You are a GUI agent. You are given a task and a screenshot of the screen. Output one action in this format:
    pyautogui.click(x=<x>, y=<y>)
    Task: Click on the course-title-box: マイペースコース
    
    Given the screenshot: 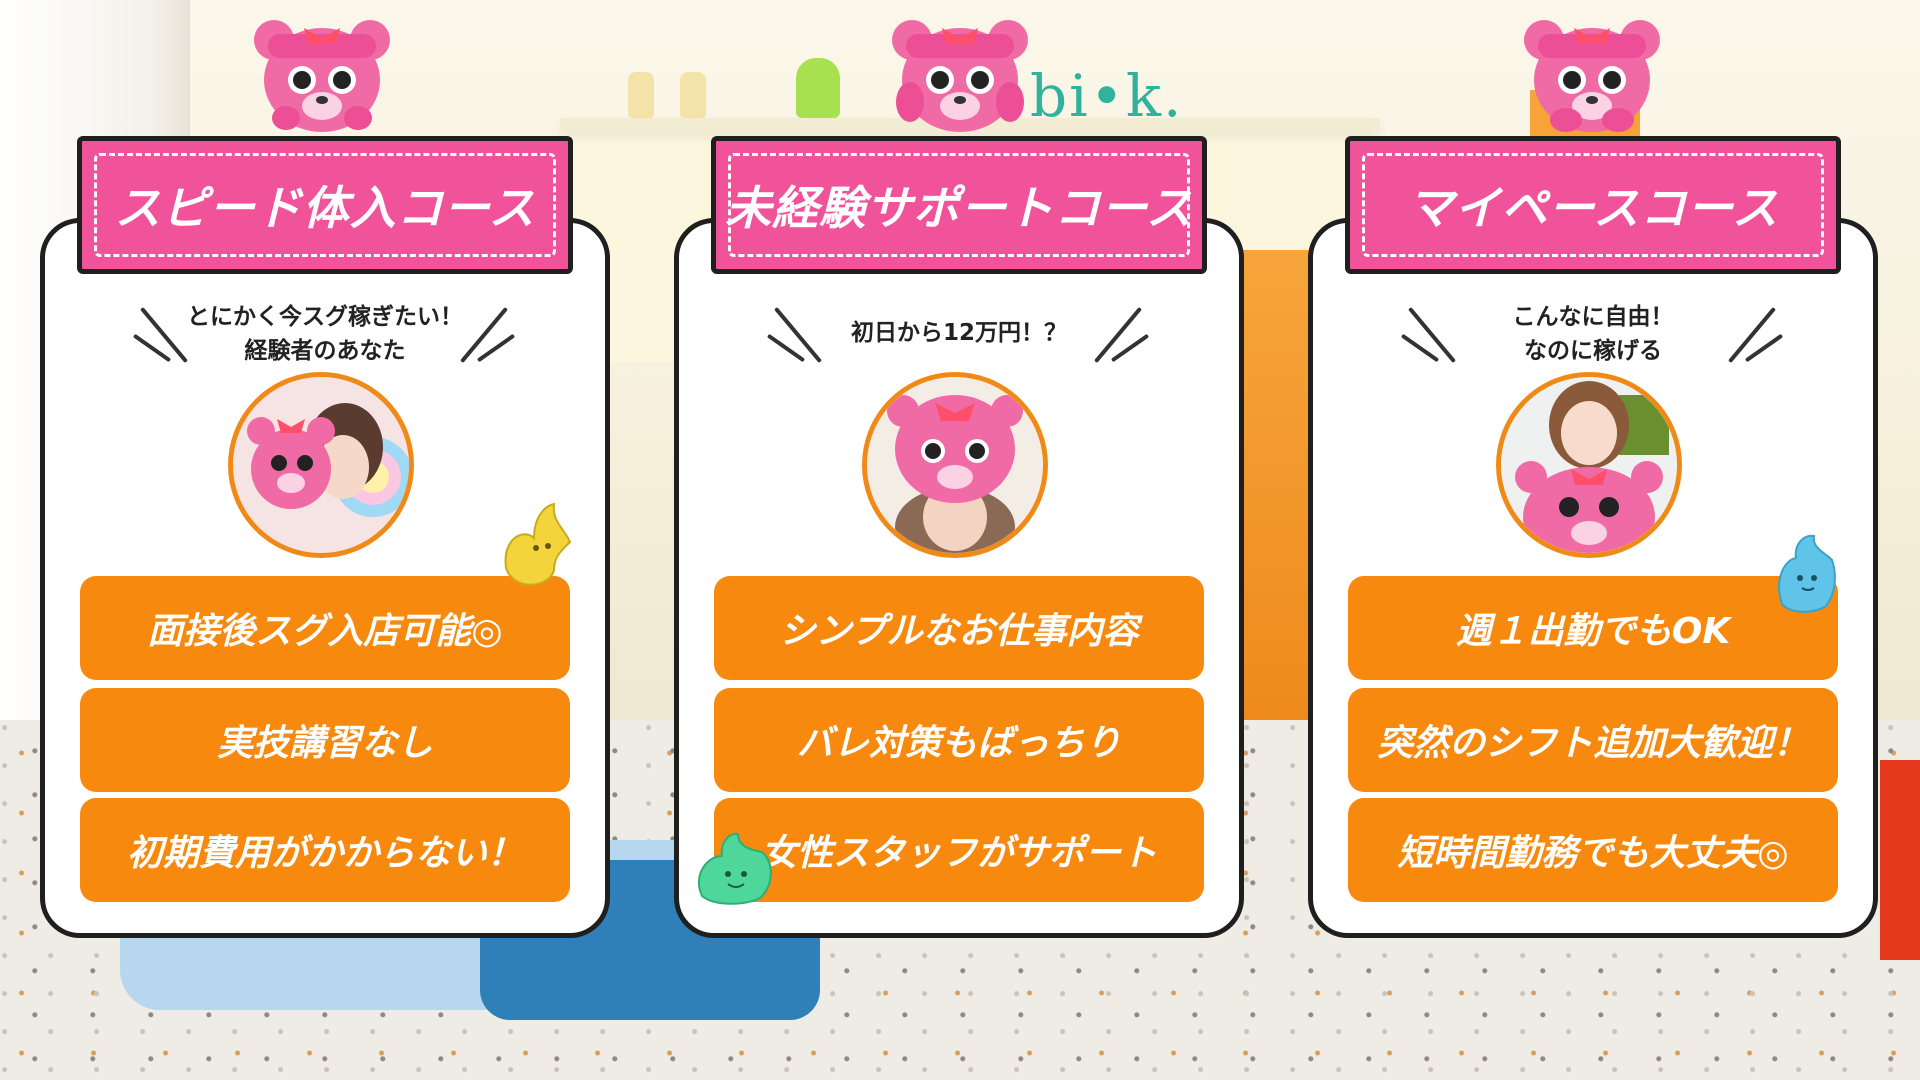 What is the action you would take?
    pyautogui.click(x=1593, y=205)
    